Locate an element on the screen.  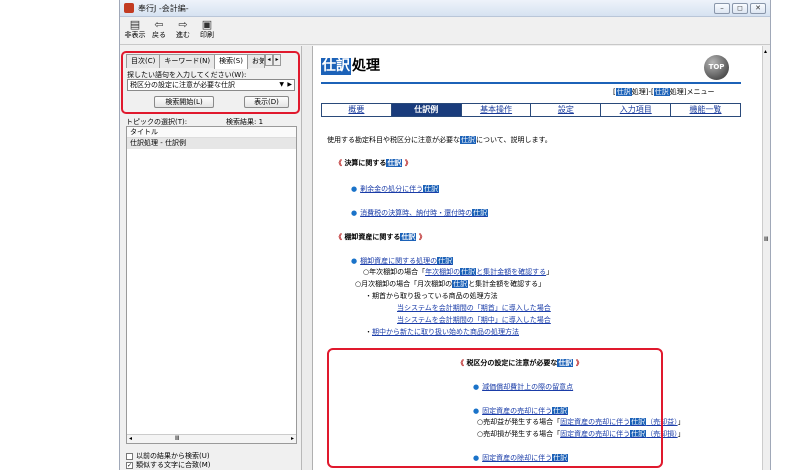
display-button: 表示(D) is located at coordinates (266, 102).